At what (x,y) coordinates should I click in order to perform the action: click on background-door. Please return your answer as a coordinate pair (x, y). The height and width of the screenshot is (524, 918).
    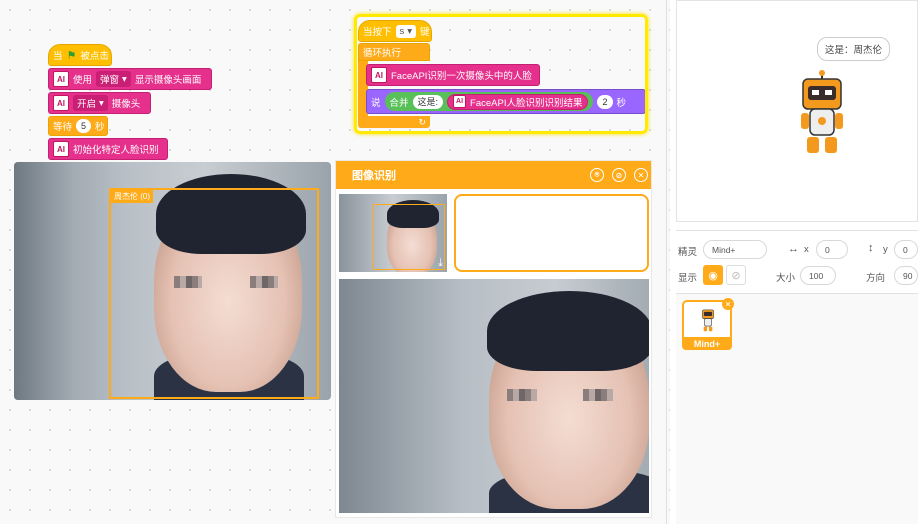
    Looking at the image, I should click on (44, 281).